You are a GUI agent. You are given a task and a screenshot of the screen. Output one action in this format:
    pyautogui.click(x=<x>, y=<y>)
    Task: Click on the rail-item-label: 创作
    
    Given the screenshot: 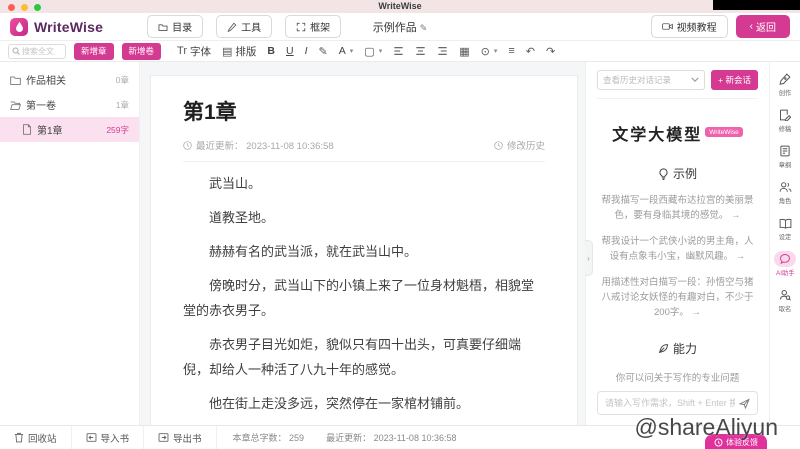 What is the action you would take?
    pyautogui.click(x=785, y=93)
    